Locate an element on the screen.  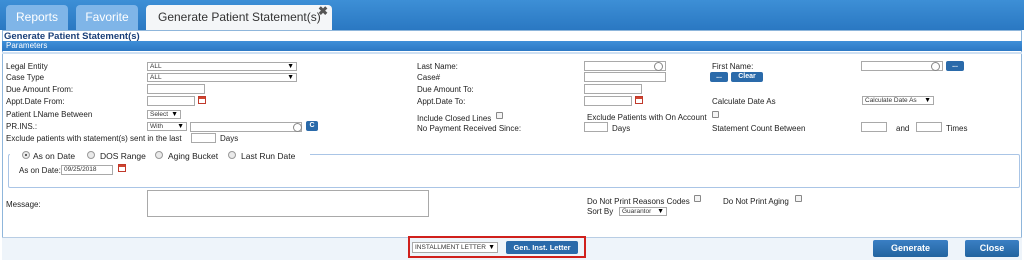
appt-date-to-label: Appt.Date To: is located at coordinates (441, 101).